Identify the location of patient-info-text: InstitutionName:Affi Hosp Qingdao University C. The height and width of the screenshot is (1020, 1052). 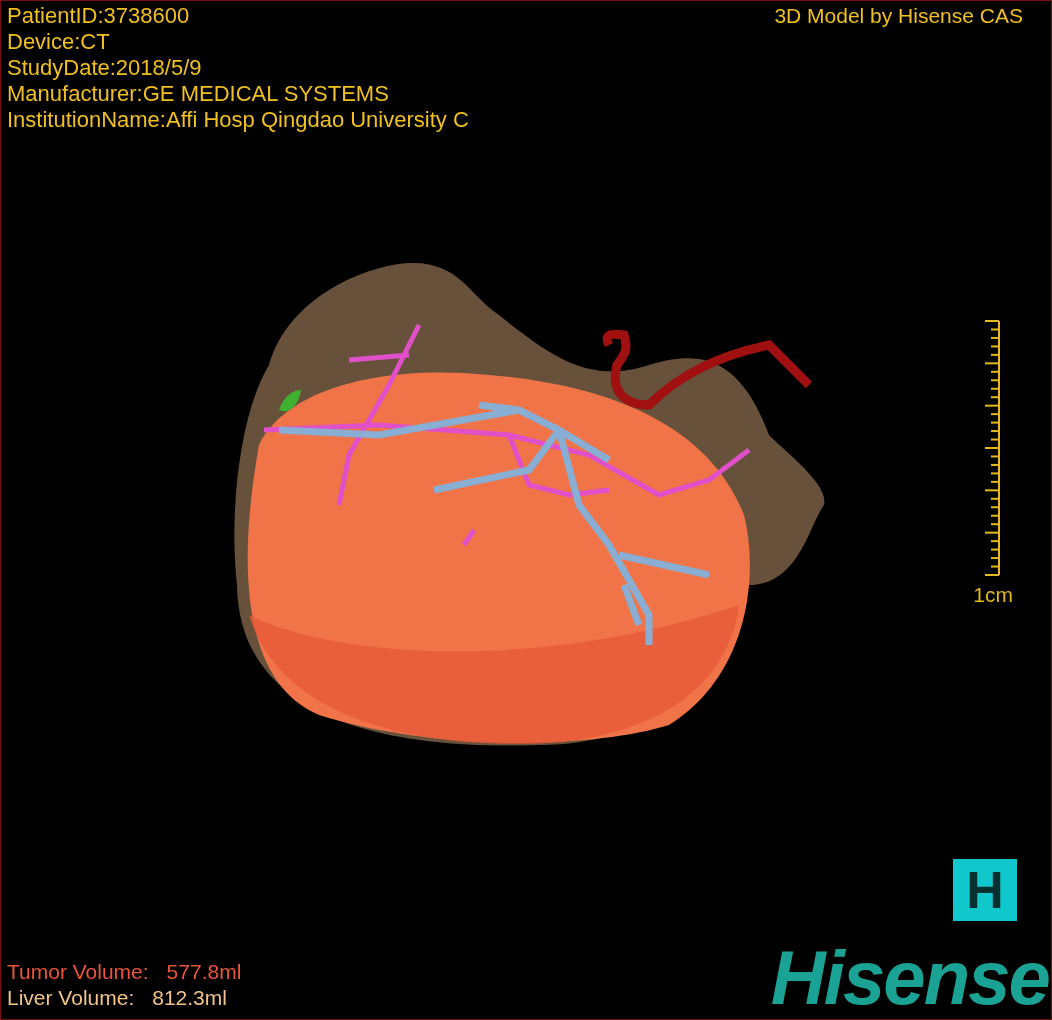
(238, 120).